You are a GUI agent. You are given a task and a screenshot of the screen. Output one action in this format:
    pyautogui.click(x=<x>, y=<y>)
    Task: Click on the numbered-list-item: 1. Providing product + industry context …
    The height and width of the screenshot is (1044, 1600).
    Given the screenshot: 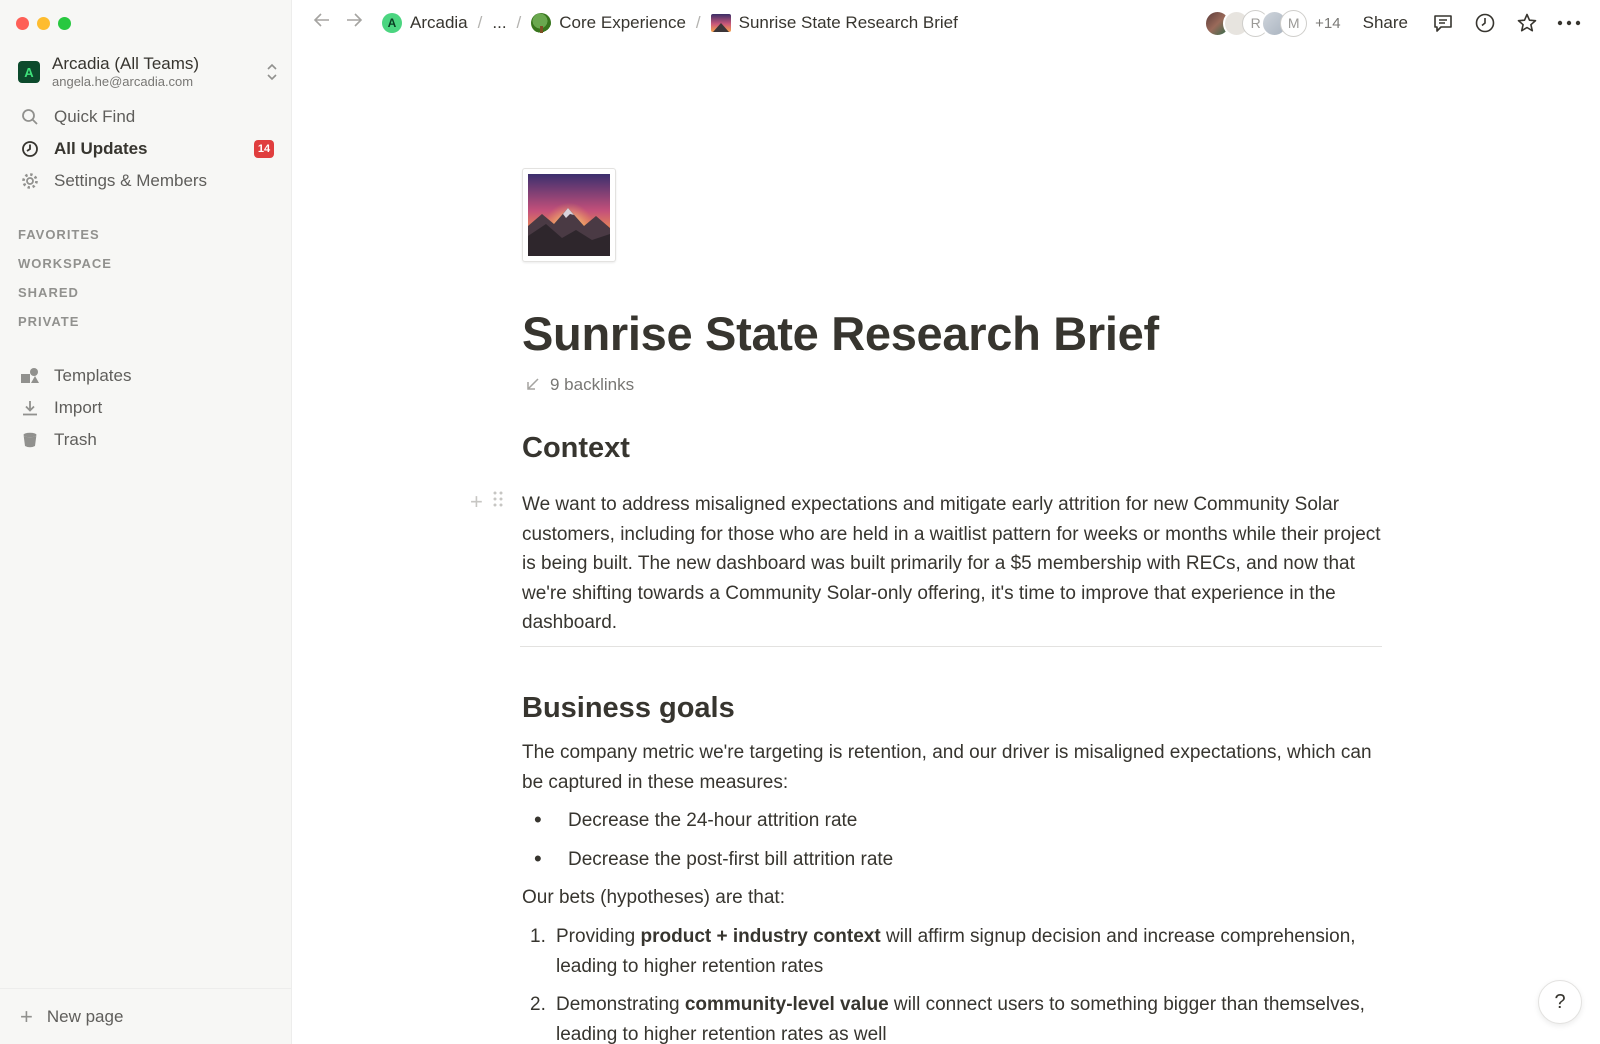 What is the action you would take?
    pyautogui.click(x=955, y=951)
    